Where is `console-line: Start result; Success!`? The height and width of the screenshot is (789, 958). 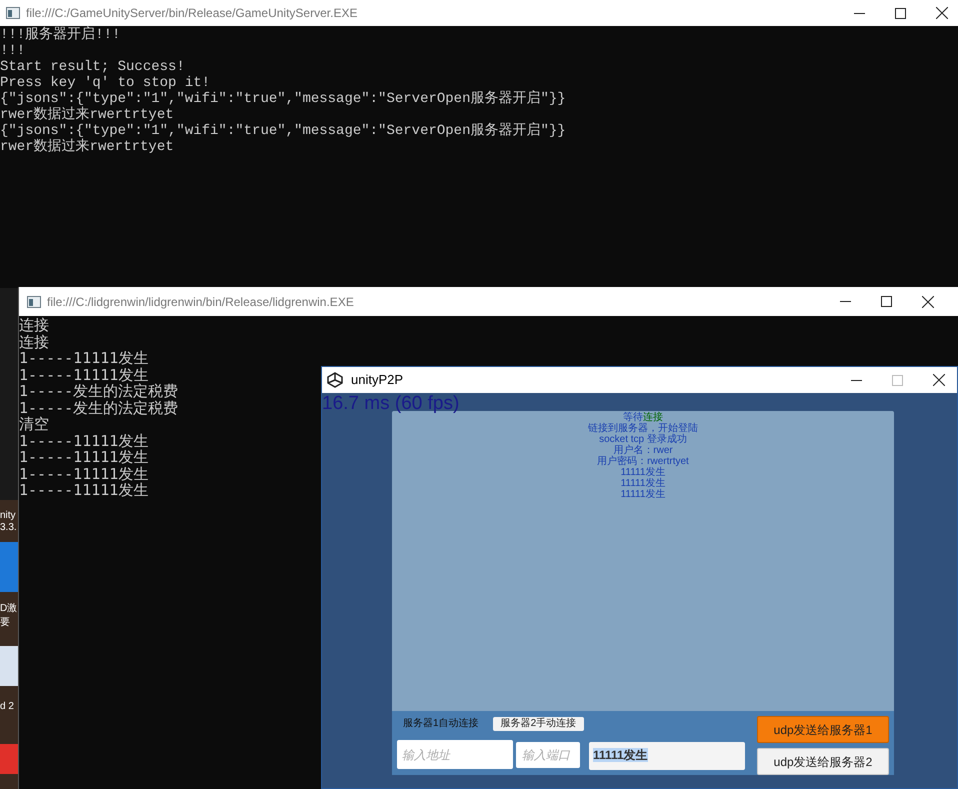 console-line: Start result; Success! is located at coordinates (92, 67).